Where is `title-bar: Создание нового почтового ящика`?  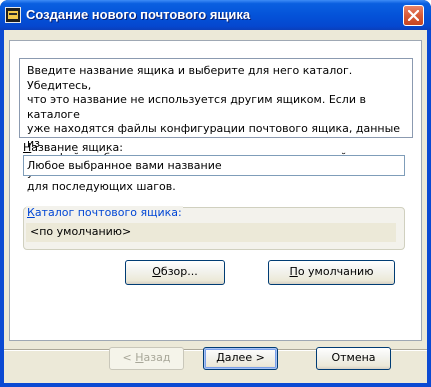 title-bar: Создание нового почтового ящика is located at coordinates (215, 15).